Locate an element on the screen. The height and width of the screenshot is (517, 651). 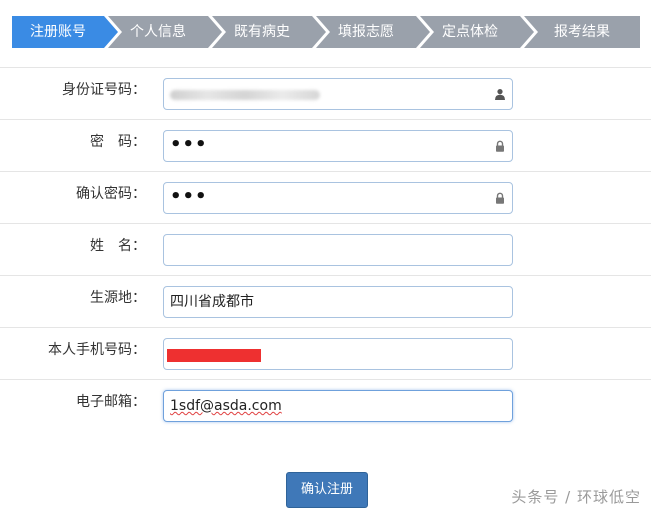
step-label: 报考结果 is located at coordinates (582, 32).